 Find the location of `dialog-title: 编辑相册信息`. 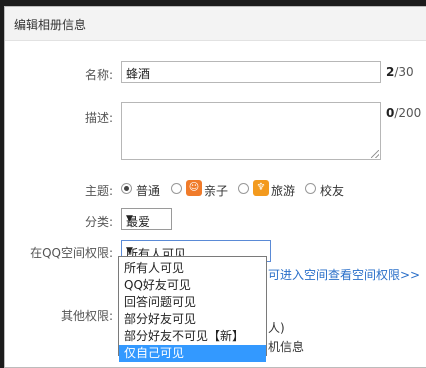

dialog-title: 编辑相册信息 is located at coordinates (50, 25).